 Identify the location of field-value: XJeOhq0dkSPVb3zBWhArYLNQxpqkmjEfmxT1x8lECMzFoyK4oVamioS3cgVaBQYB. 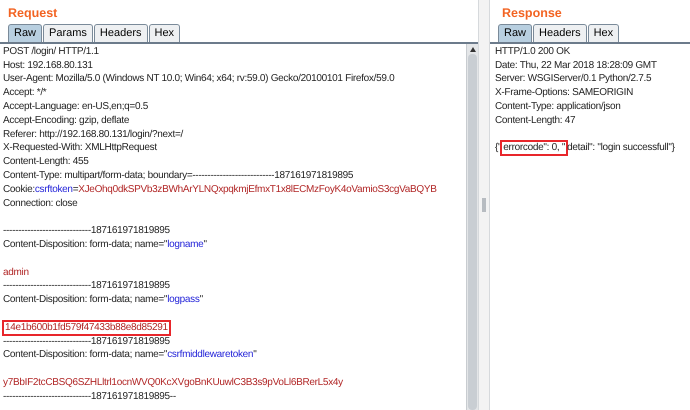
(257, 189).